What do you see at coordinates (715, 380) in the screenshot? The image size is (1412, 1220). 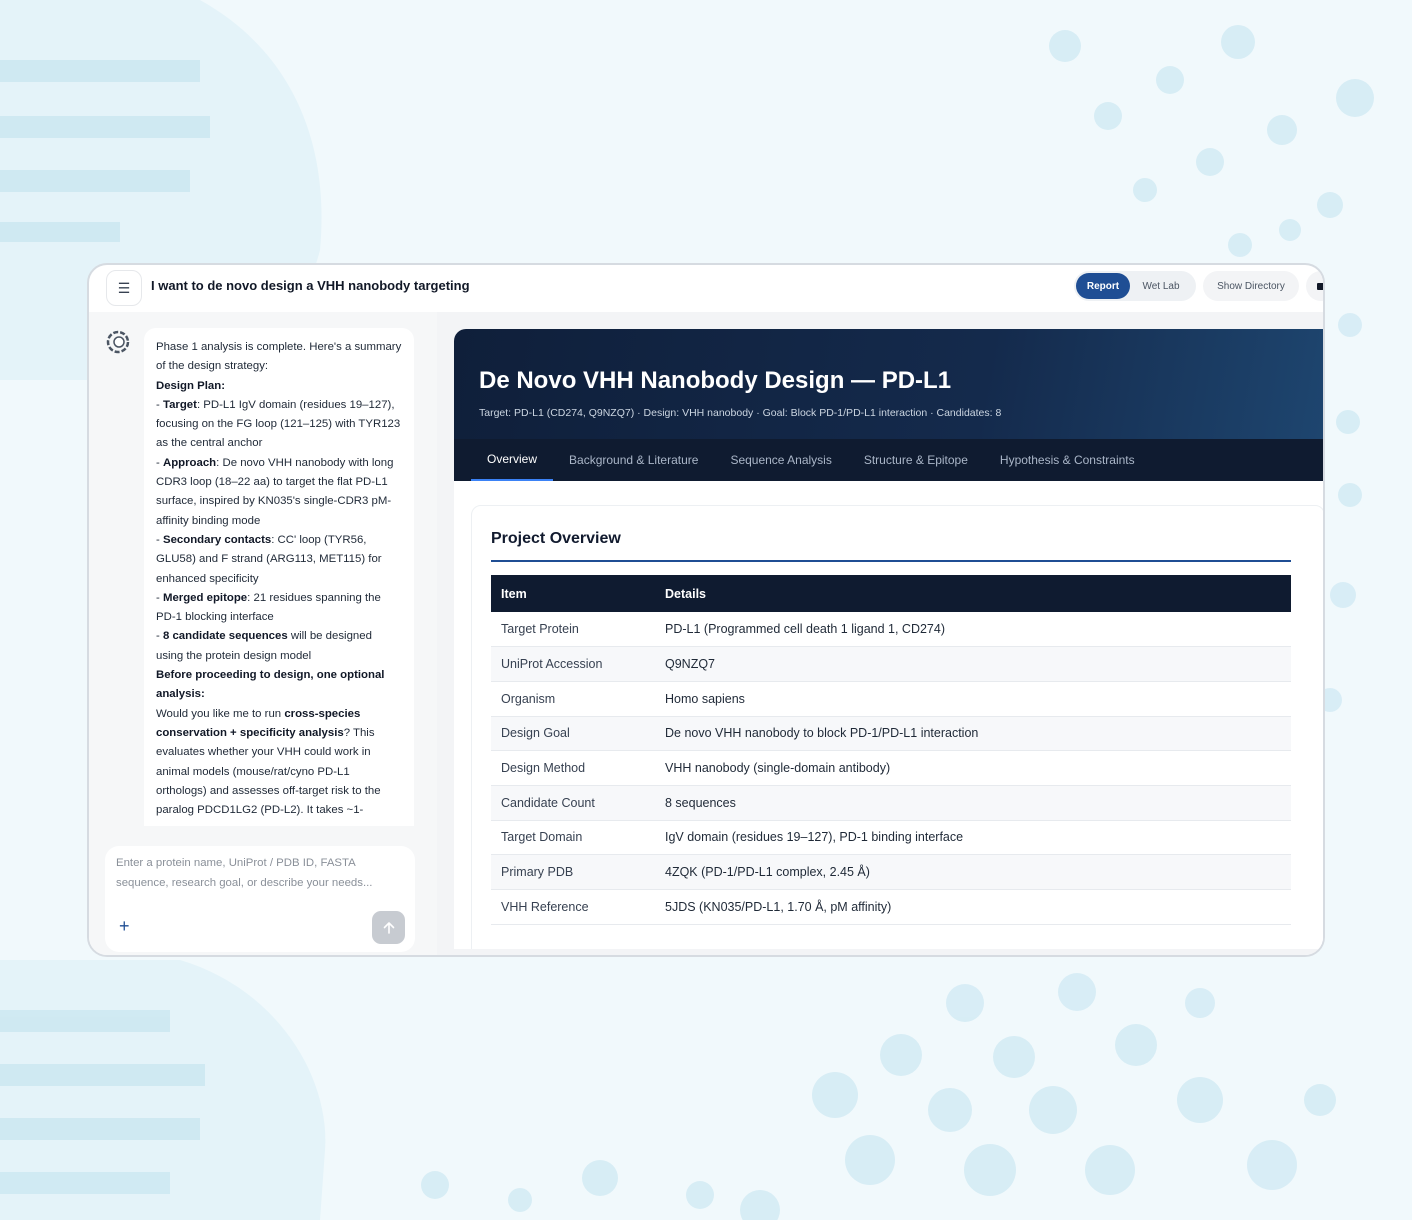 I see `report-title: De Novo VHH Nanobody Design — PD-L1` at bounding box center [715, 380].